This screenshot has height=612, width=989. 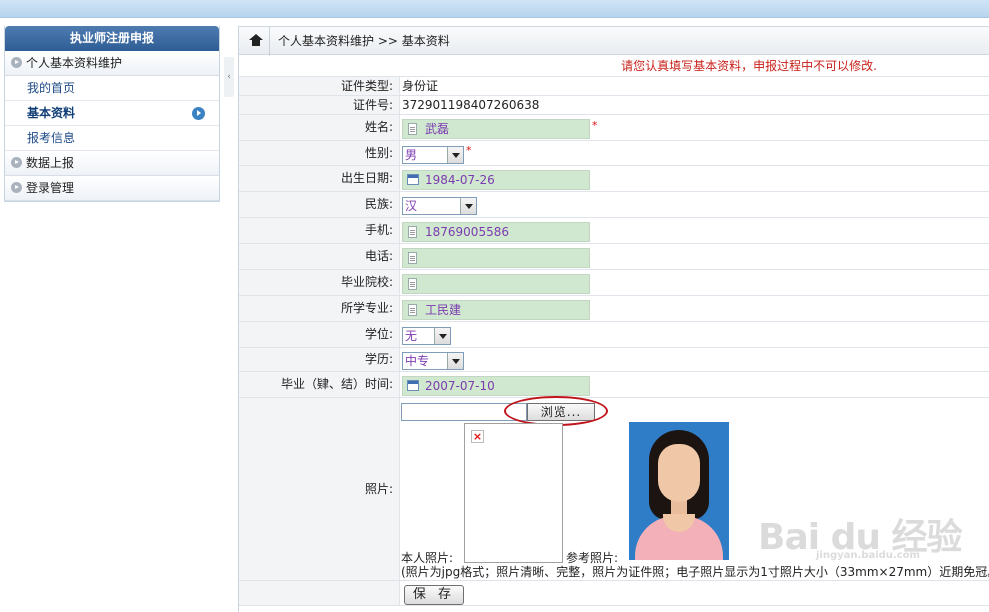 I want to click on breadcrumb-divider, so click(x=269, y=41).